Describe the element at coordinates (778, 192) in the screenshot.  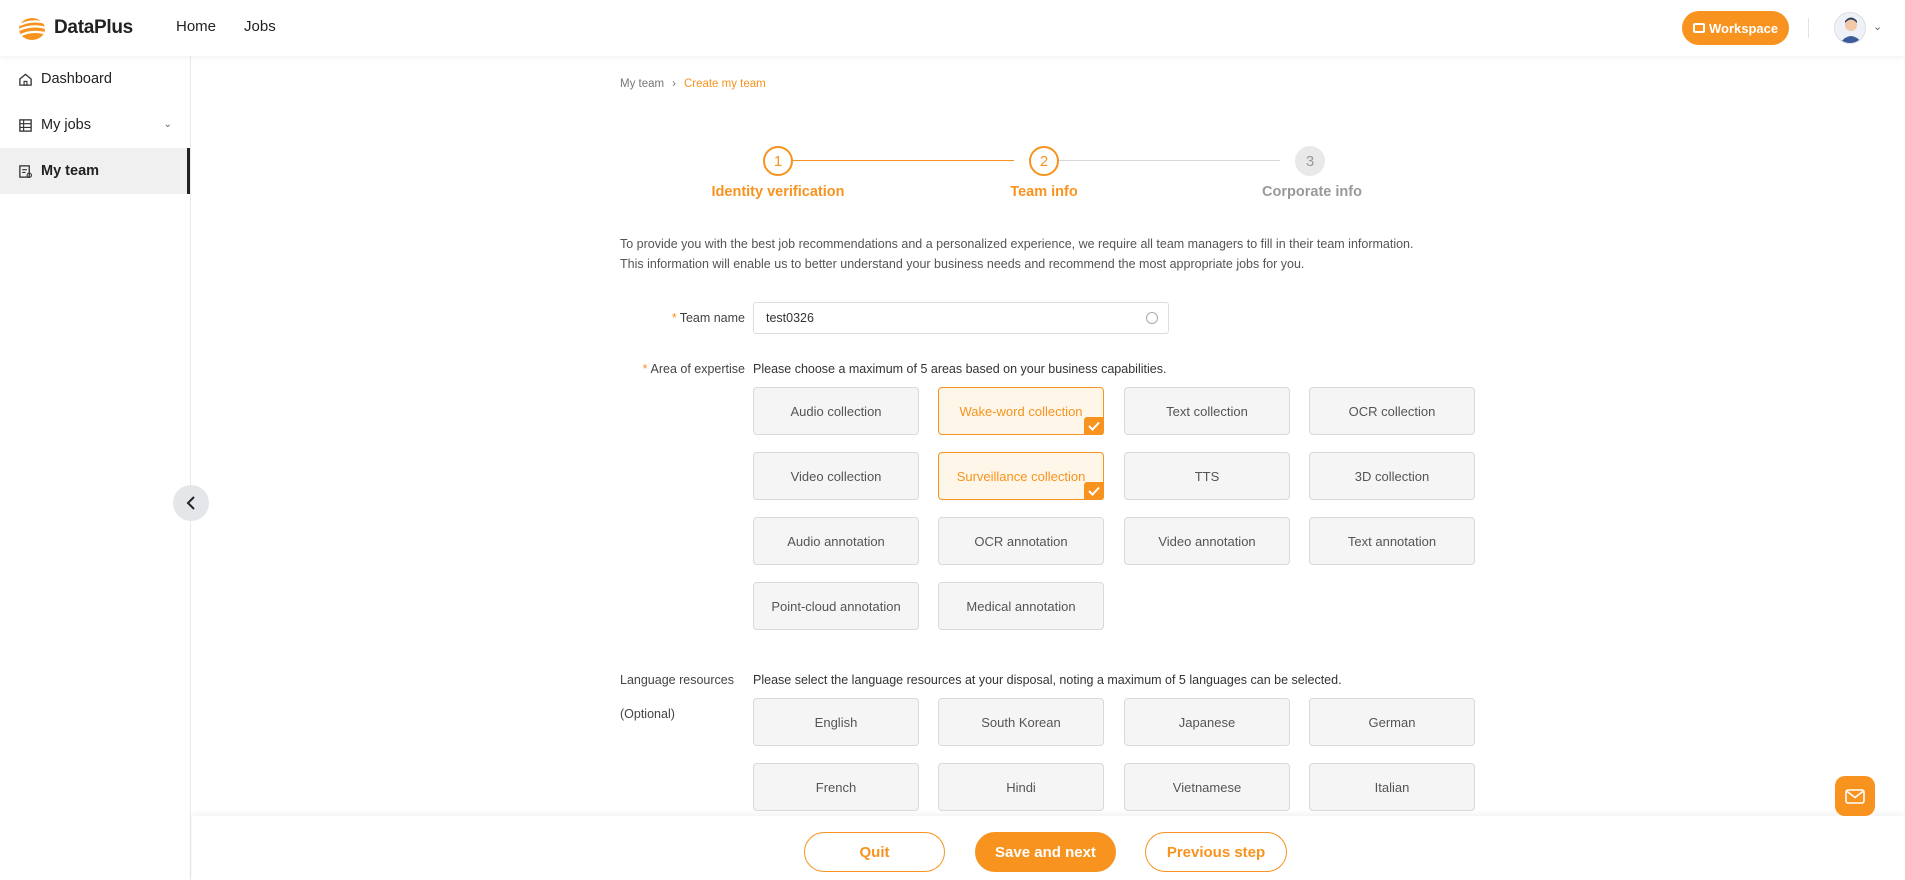
I see `step-1-label: Identity verification` at that location.